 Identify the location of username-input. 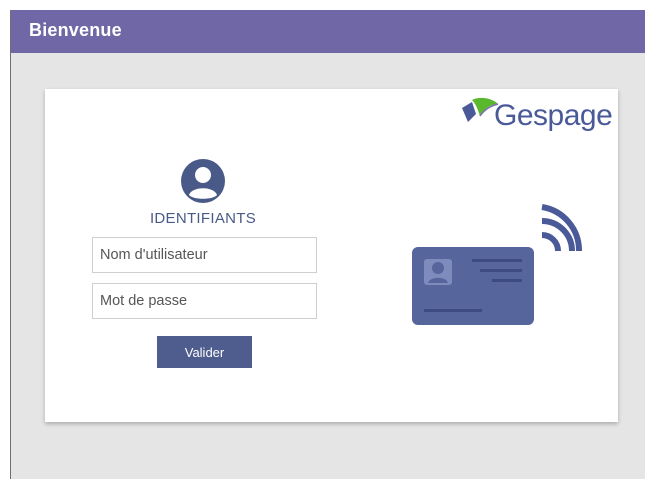
(204, 255).